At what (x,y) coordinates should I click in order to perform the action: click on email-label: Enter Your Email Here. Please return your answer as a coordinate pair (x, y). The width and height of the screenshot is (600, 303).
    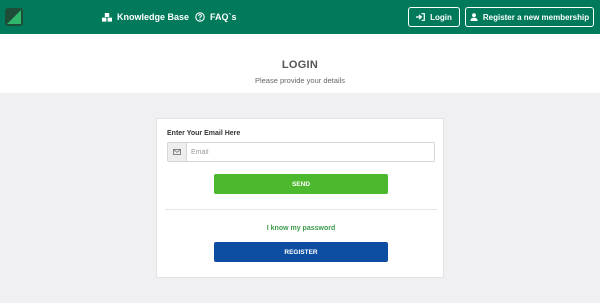
    Looking at the image, I should click on (204, 133).